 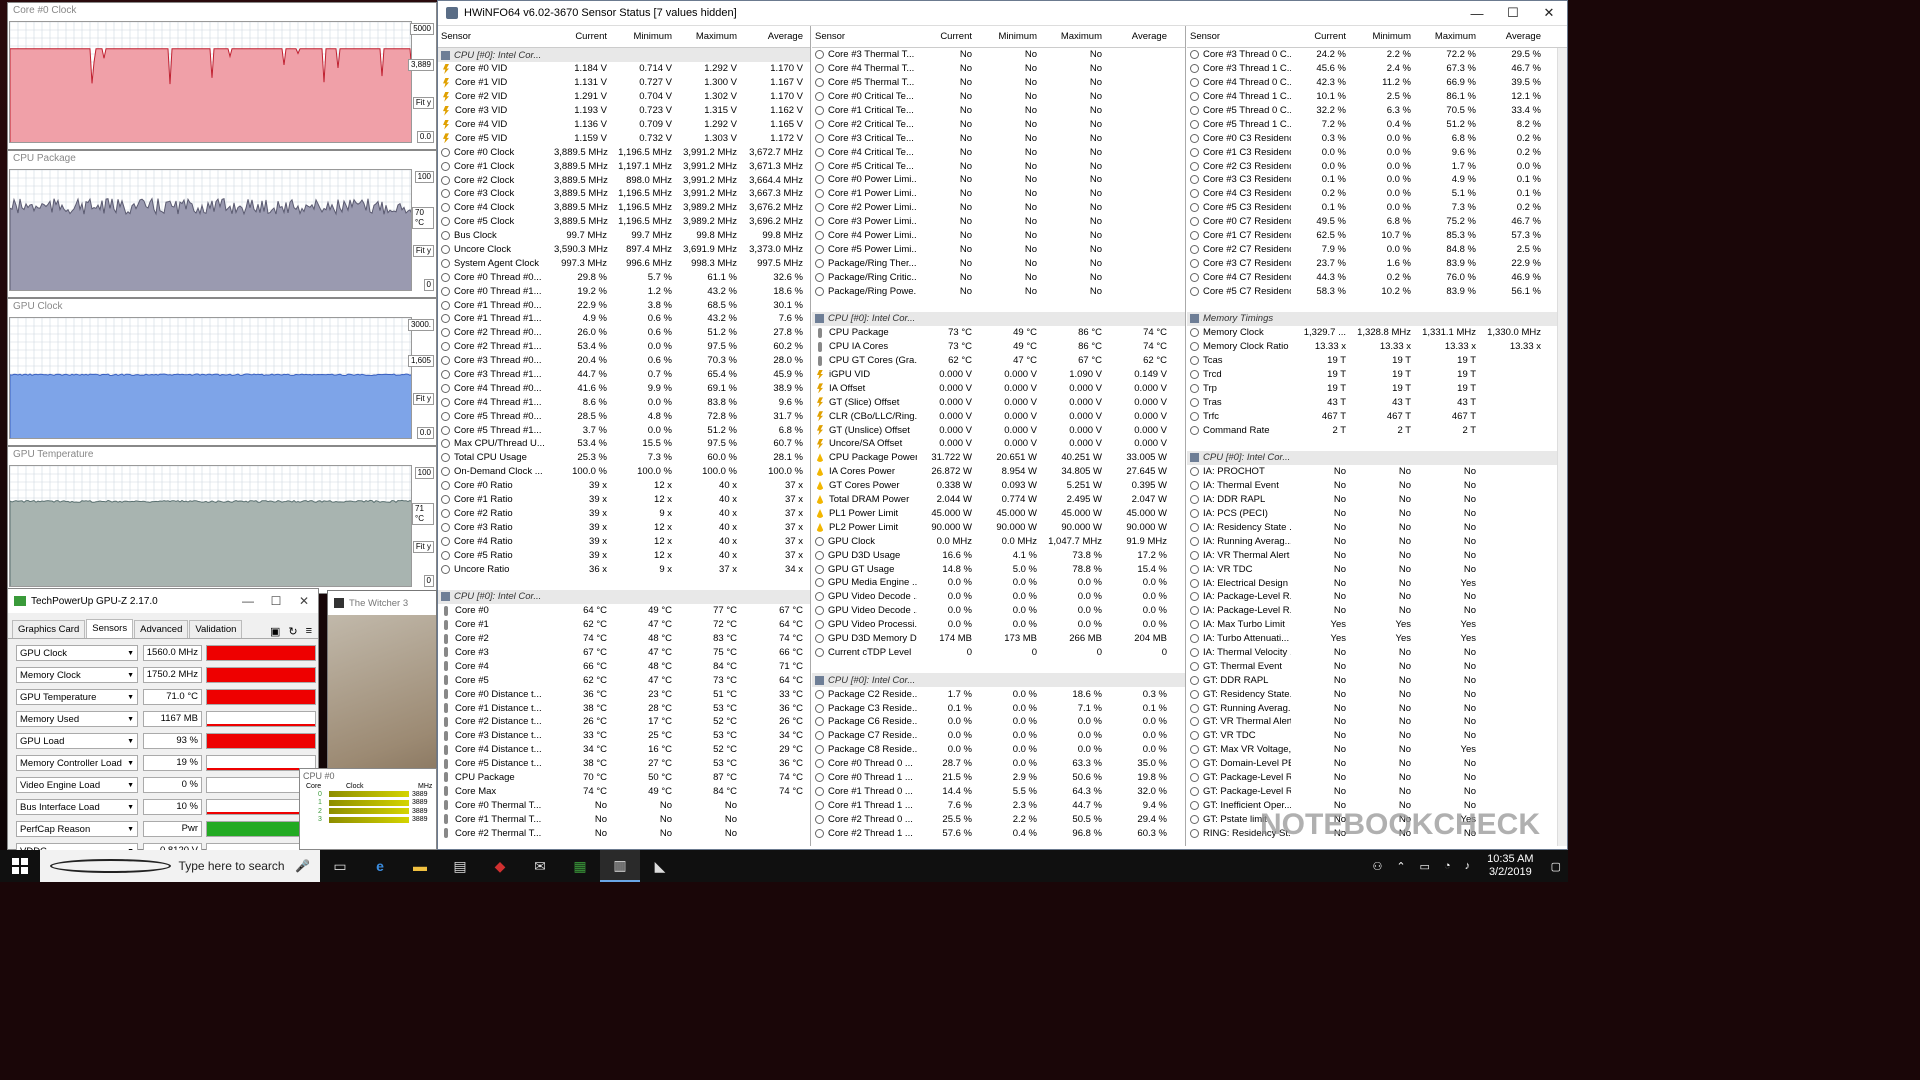 What do you see at coordinates (998, 180) in the screenshot?
I see `sensor-row: Core #0 Power Limi... No No No` at bounding box center [998, 180].